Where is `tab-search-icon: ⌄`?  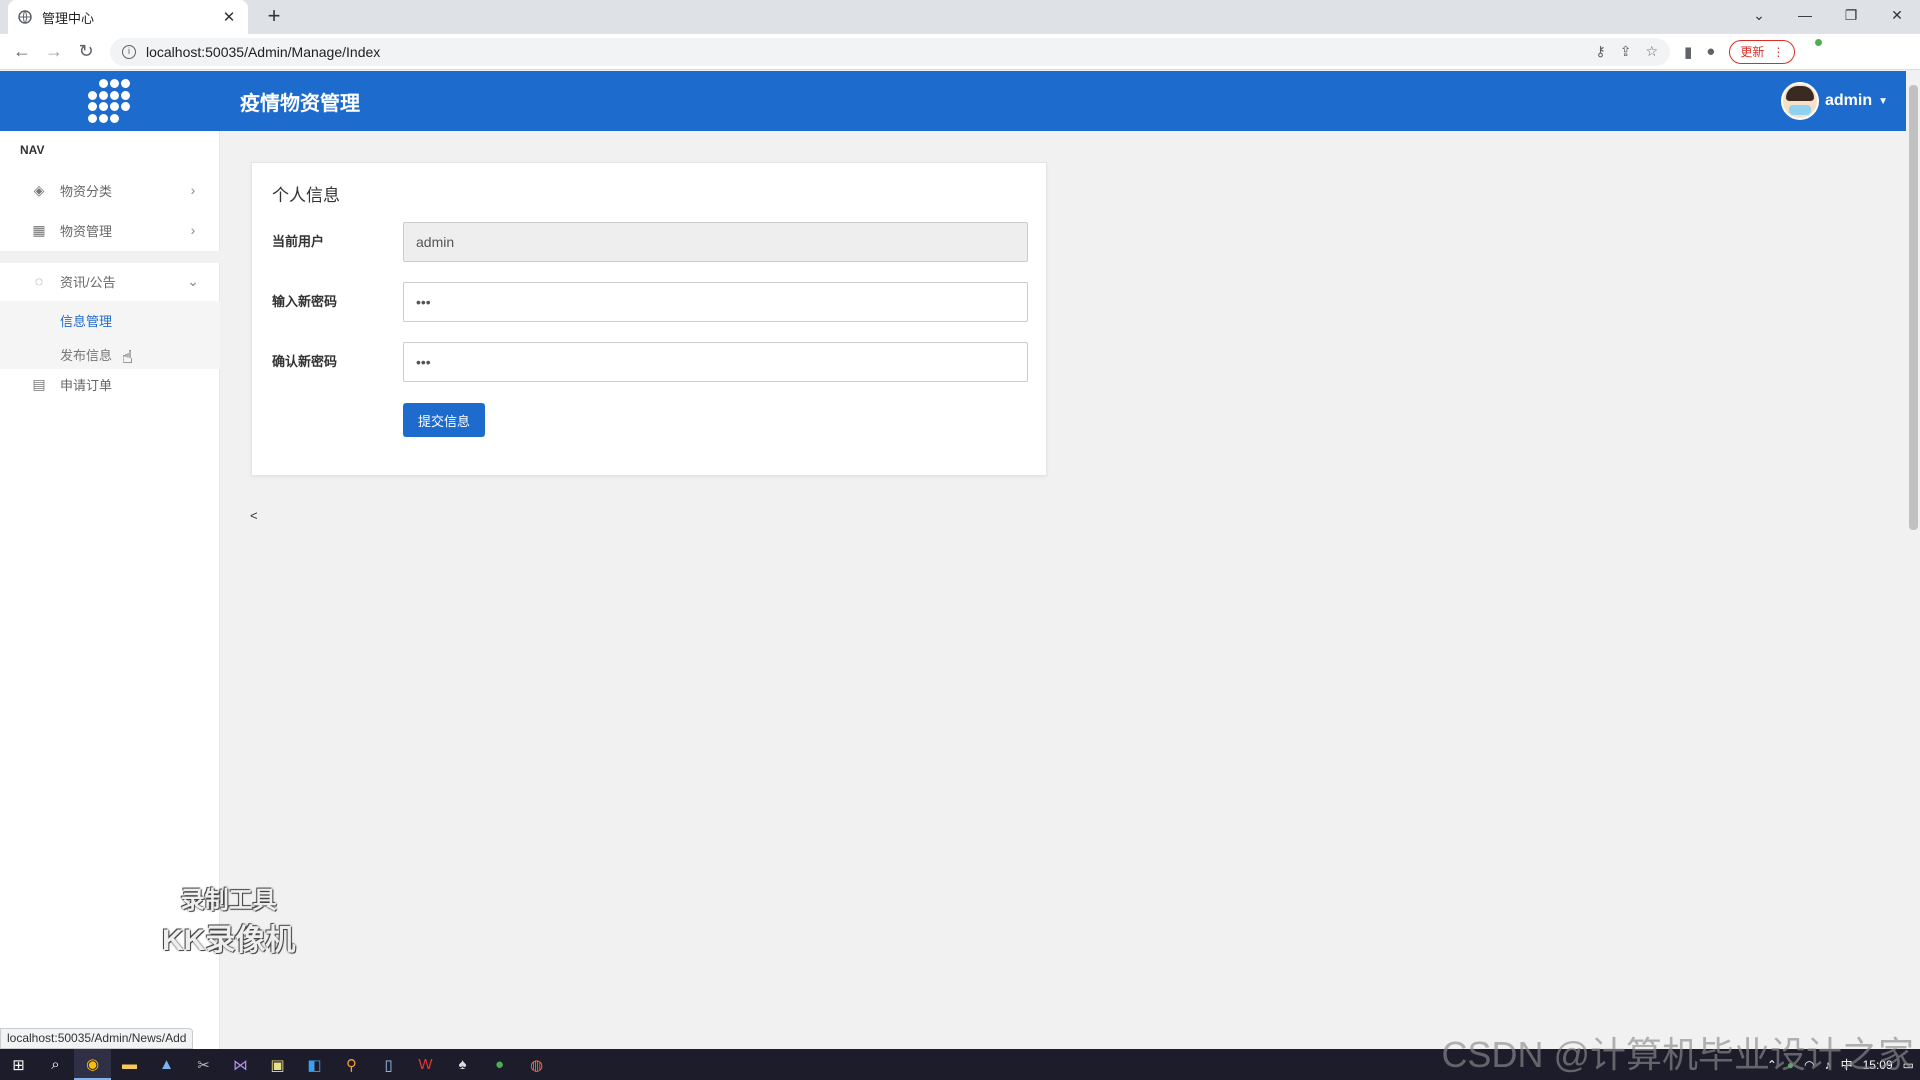
tab-search-icon: ⌄ is located at coordinates (1759, 15).